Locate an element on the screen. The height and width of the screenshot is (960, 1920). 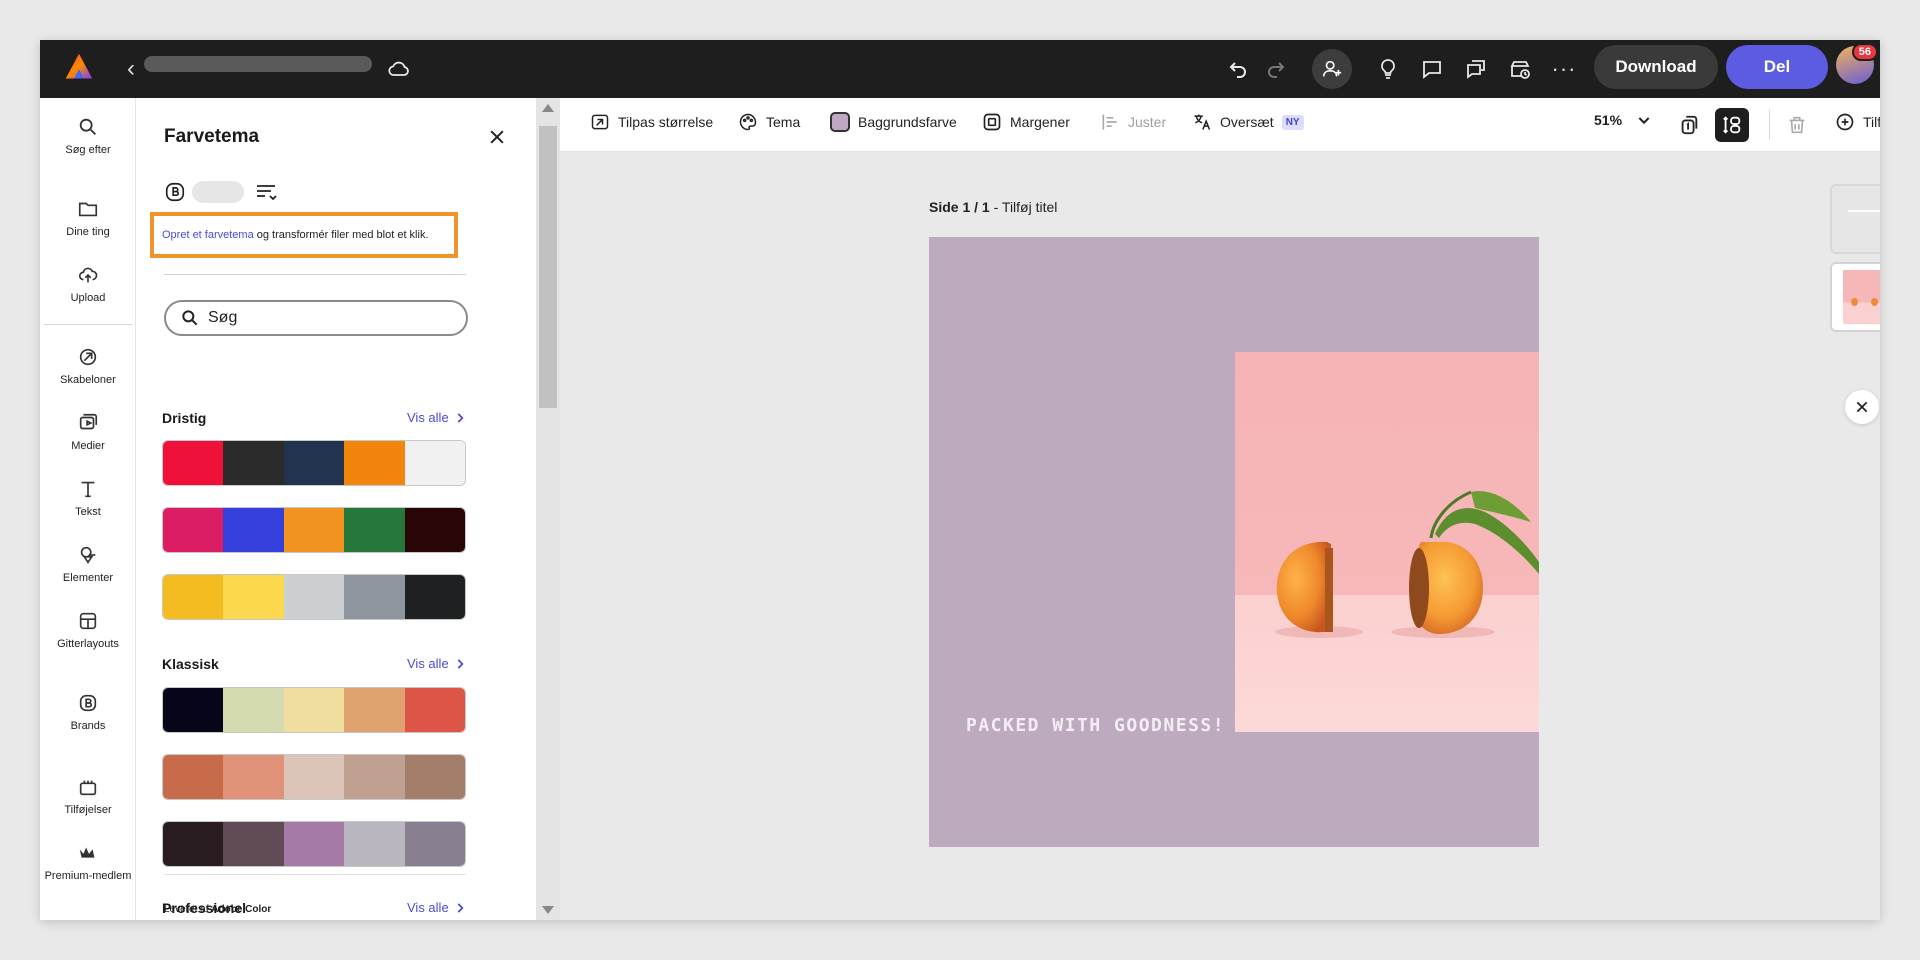
more-options-icon: ··· is located at coordinates (1564, 69).